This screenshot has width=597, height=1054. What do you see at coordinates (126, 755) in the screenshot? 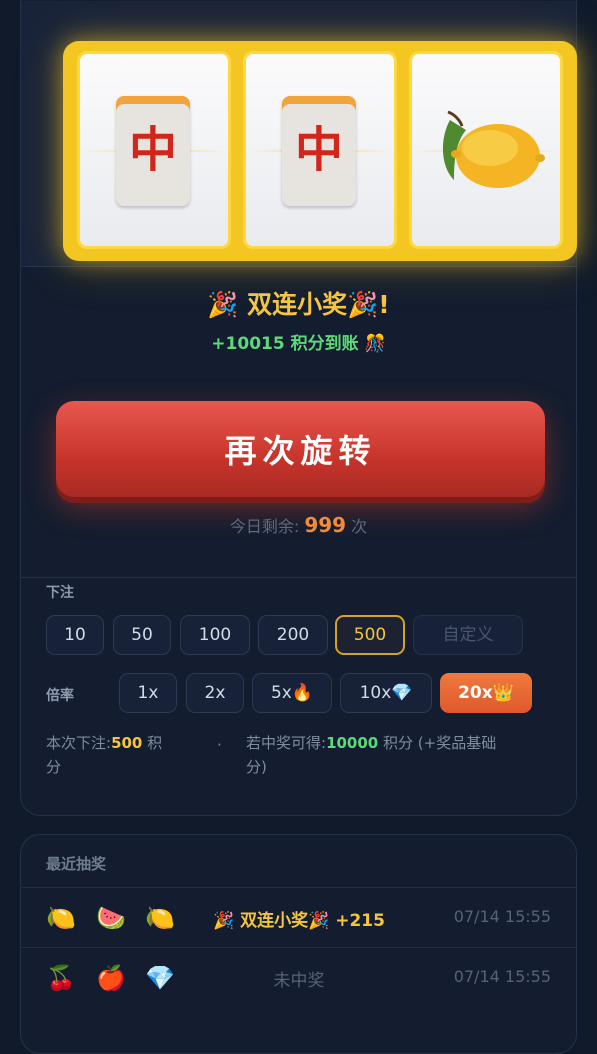
I see `current-bet-summary: 本次下注:500 积 分` at bounding box center [126, 755].